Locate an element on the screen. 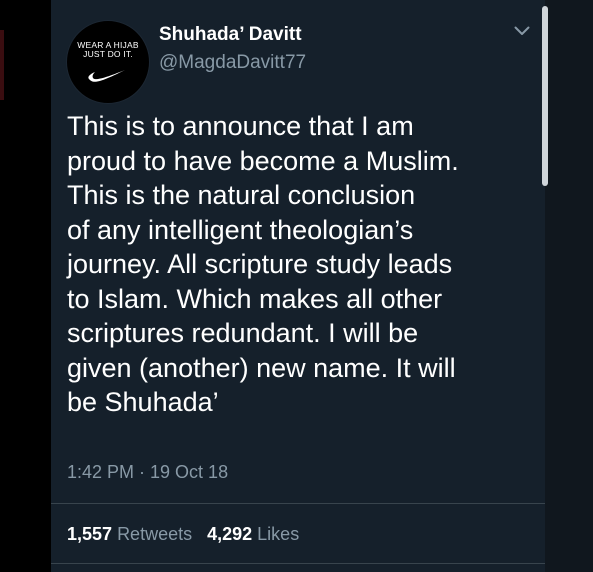 This screenshot has height=572, width=593. tweet-text-line: given (another) new name. It will is located at coordinates (261, 367).